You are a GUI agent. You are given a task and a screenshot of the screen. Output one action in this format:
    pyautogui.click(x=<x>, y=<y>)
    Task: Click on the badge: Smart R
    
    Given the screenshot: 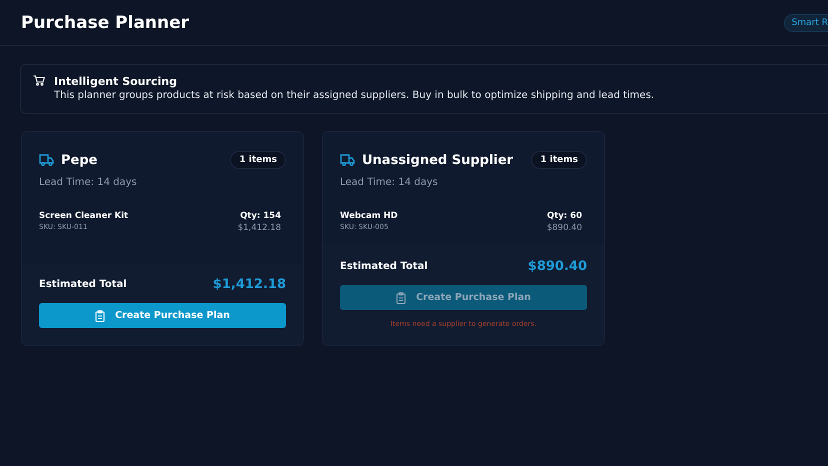 What is the action you would take?
    pyautogui.click(x=806, y=23)
    